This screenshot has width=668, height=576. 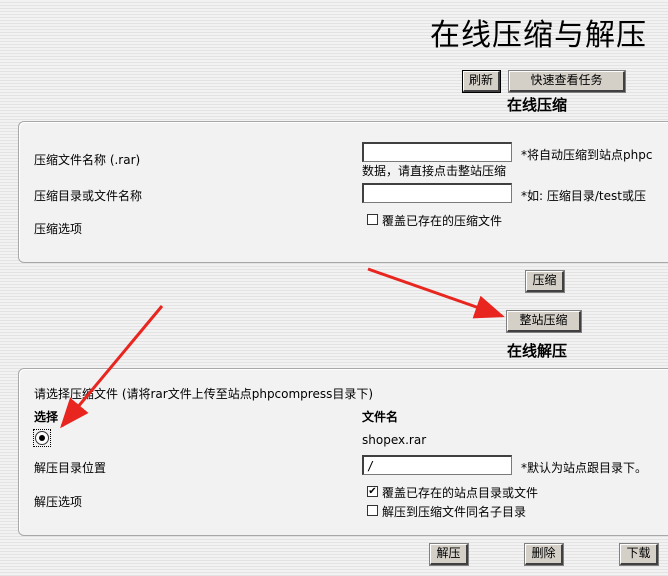 I want to click on arrow-to-site-compress, so click(x=436, y=293).